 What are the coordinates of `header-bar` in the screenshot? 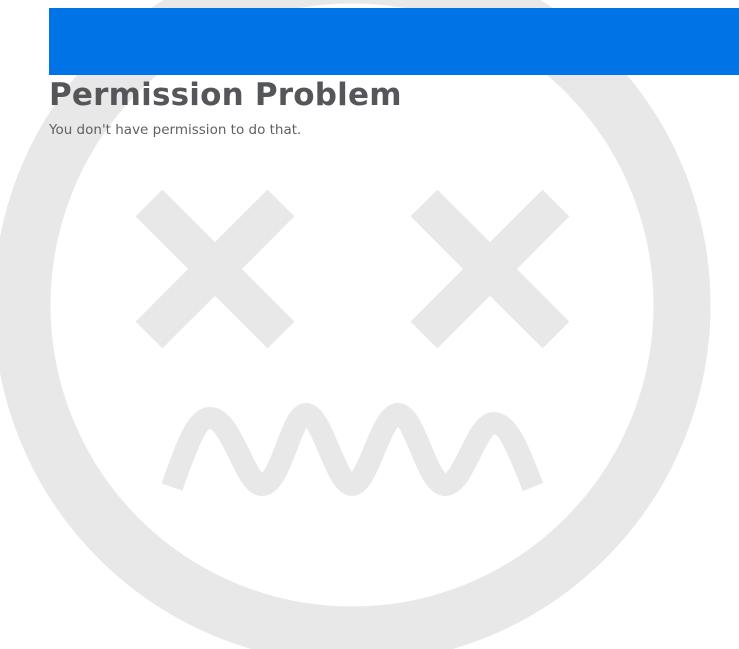 It's located at (394, 41).